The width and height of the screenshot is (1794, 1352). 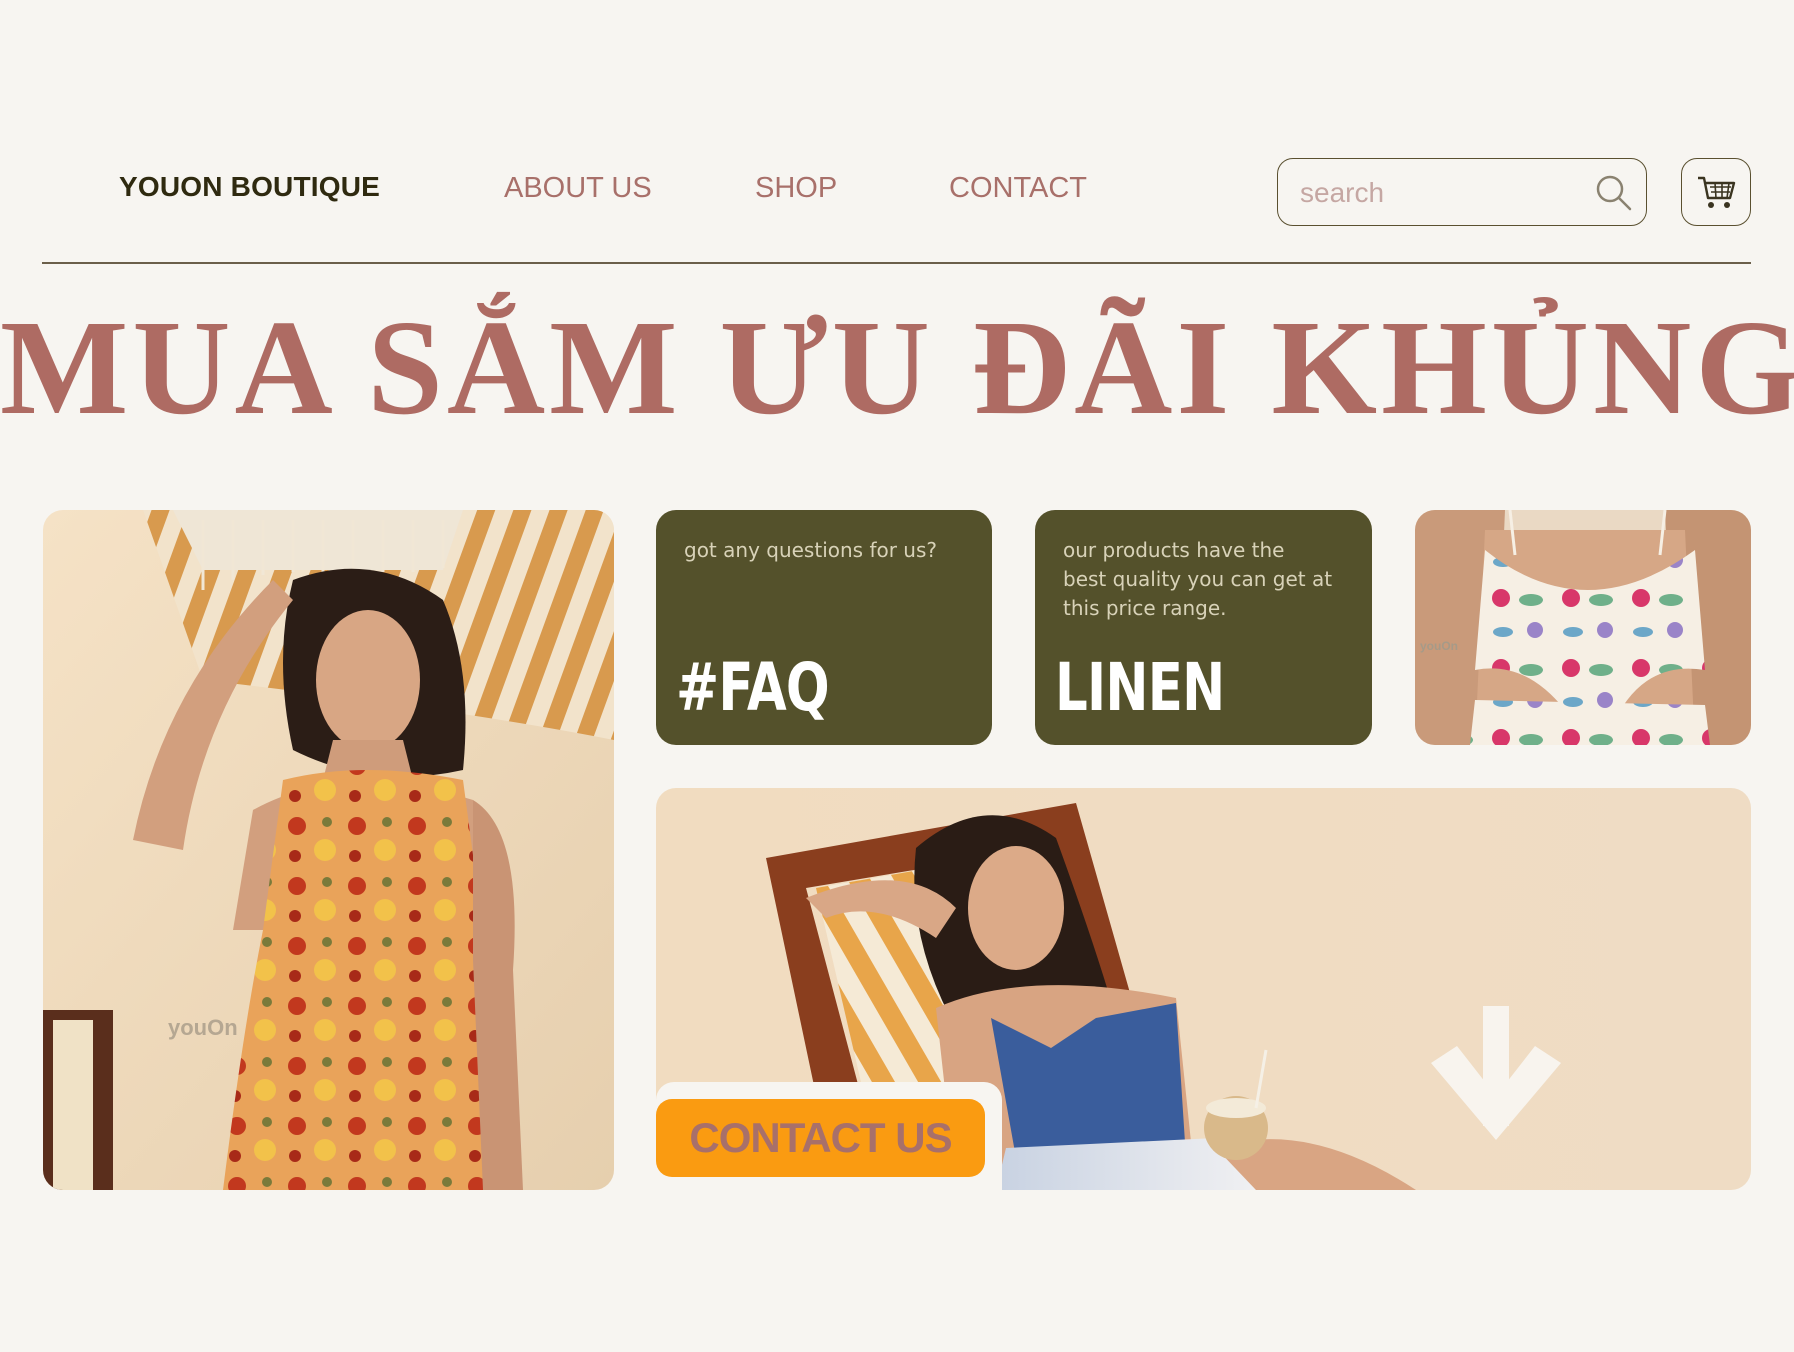 What do you see at coordinates (1018, 188) in the screenshot?
I see `nav-contact: CONTACT` at bounding box center [1018, 188].